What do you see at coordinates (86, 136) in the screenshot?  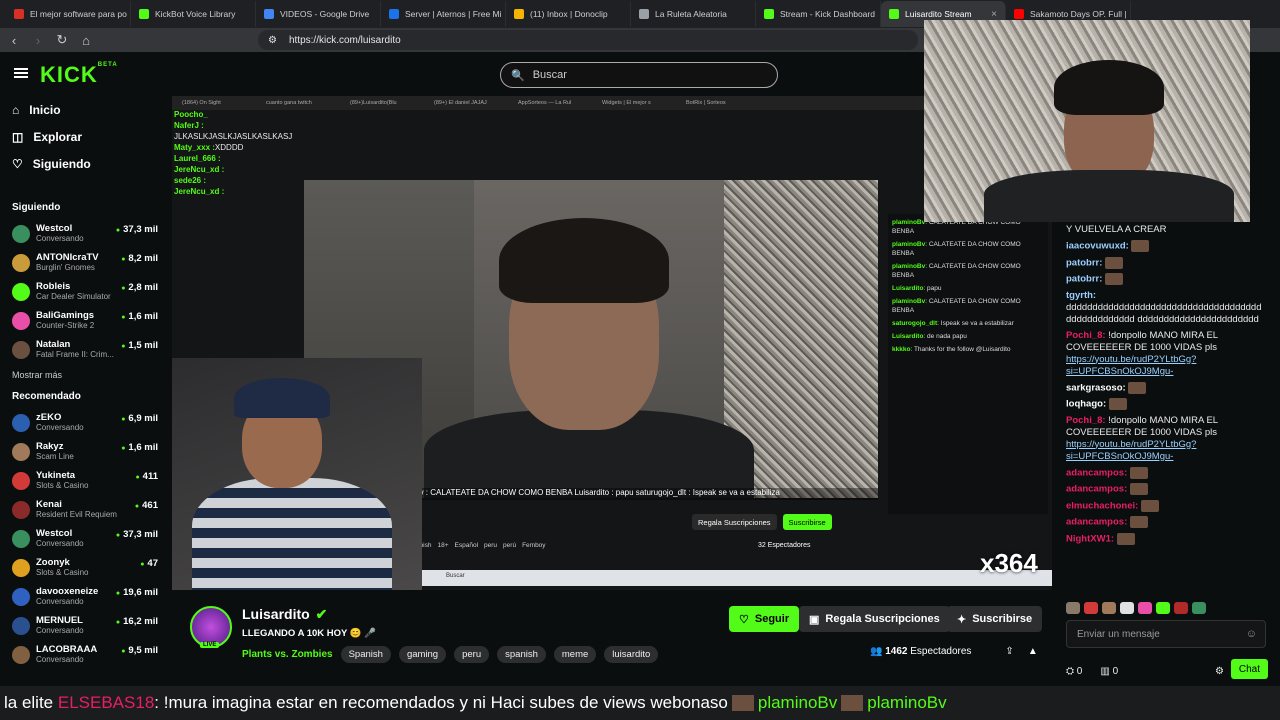 I see `sidebar-nav-item: ◫ Explorar` at bounding box center [86, 136].